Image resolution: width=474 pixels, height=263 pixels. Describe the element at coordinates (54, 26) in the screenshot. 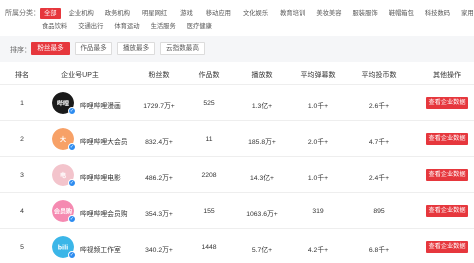

I see `category-food: 食品饮料` at that location.